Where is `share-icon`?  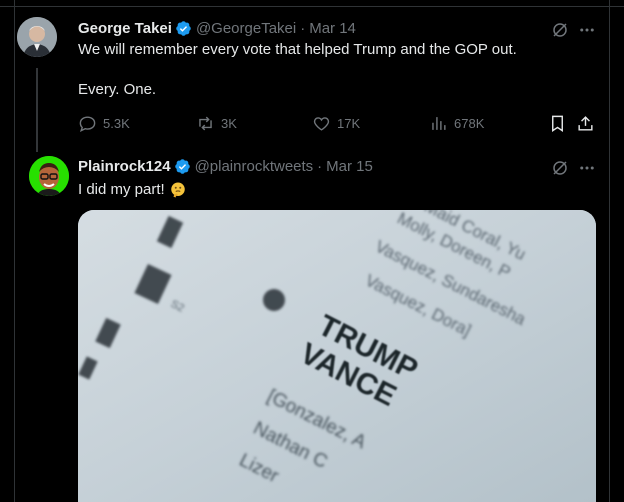
share-icon is located at coordinates (585, 123).